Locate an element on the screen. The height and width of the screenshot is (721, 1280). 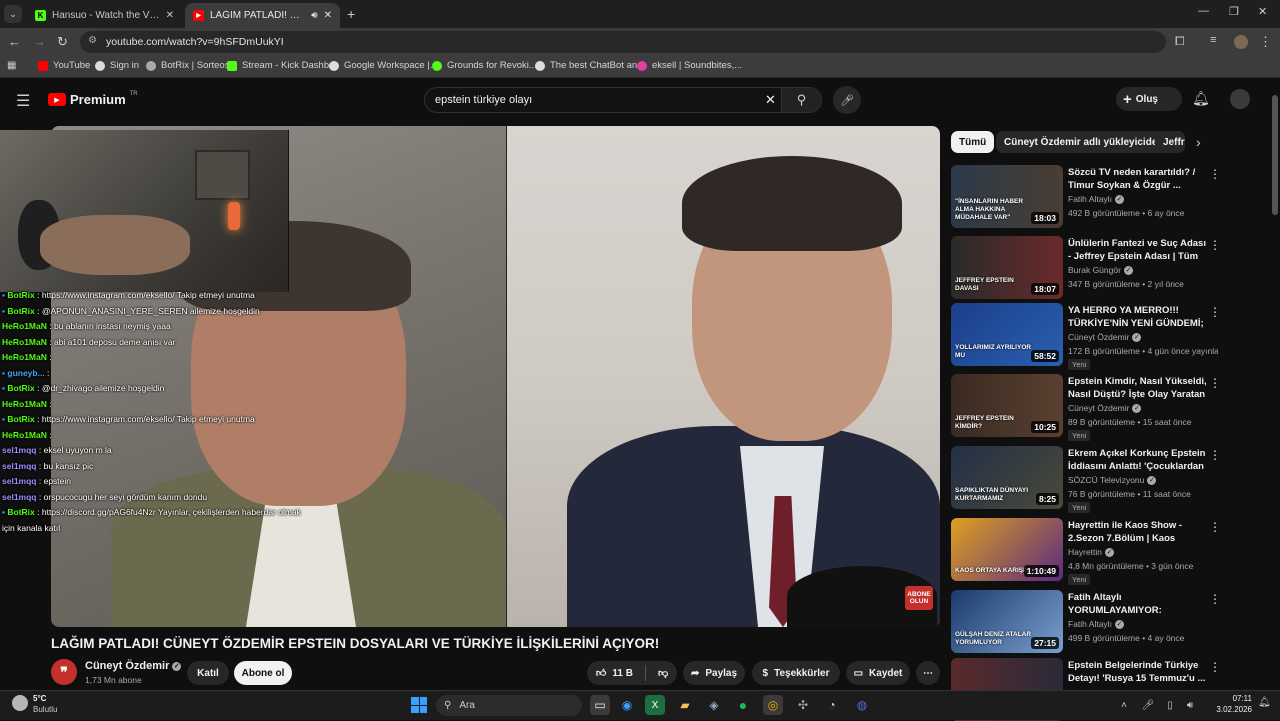
subscribe-overlay-badge: ABONE OLUN is located at coordinates (919, 598).